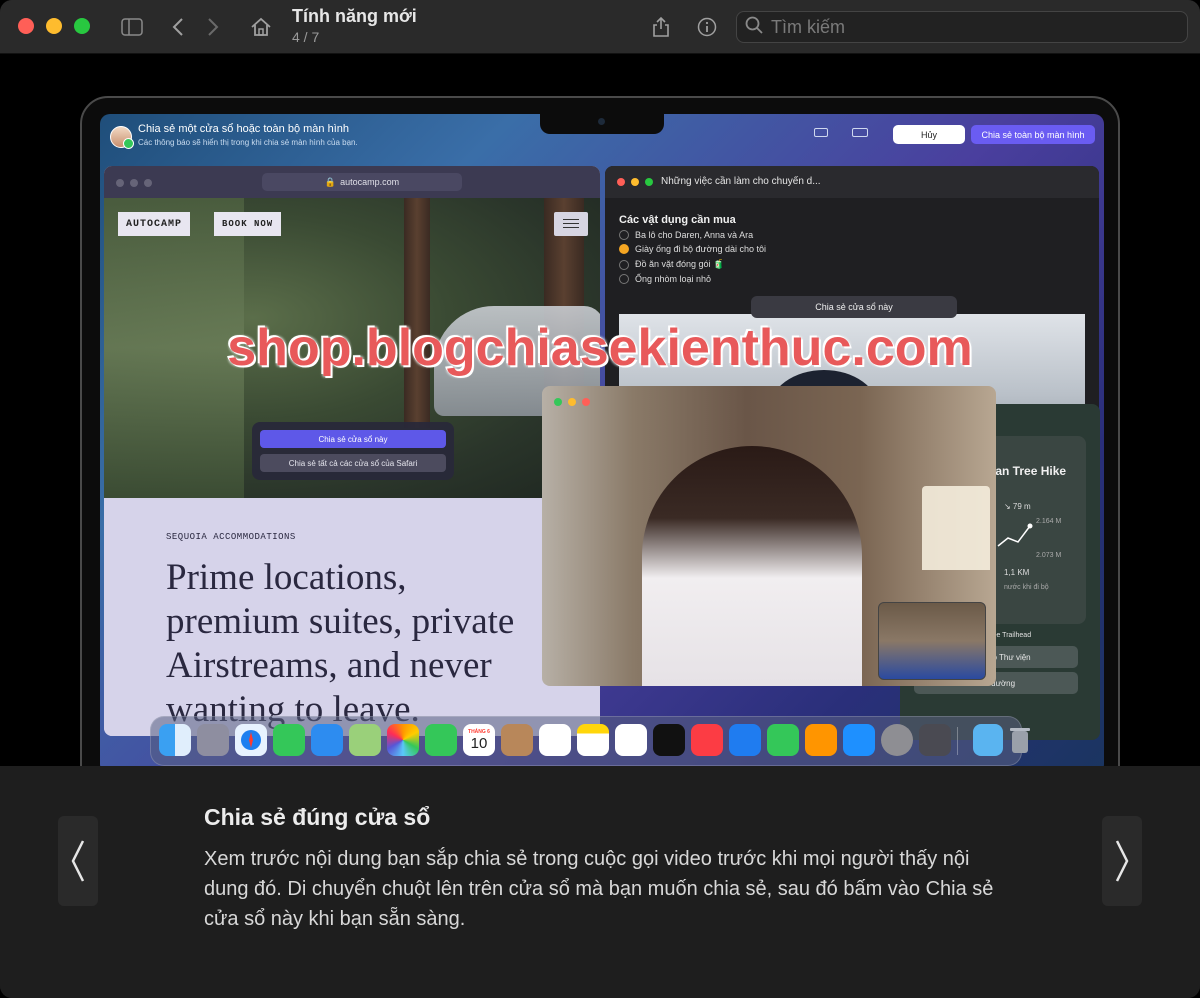 The image size is (1200, 998). Describe the element at coordinates (353, 463) in the screenshot. I see `share-all-safari-windows-button: Chia sẻ tất cả các cửa sổ của Safari` at that location.